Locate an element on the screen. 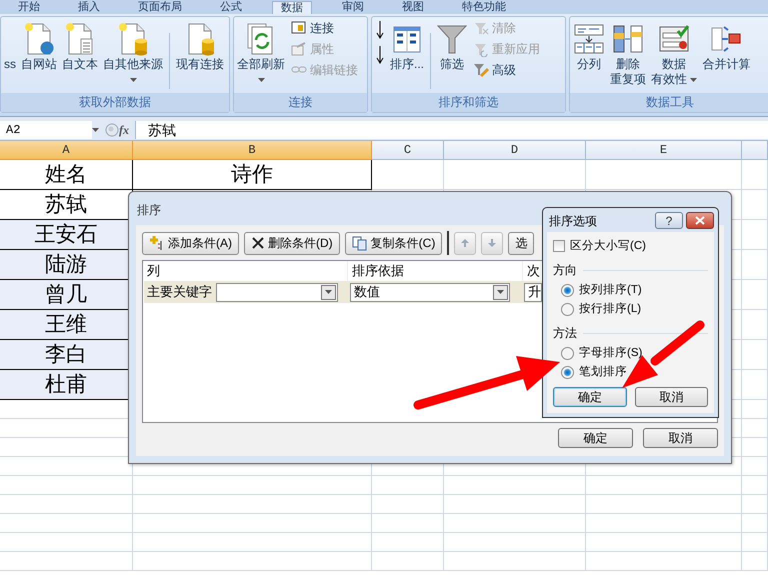  ribbon-button: 删除 重复项 is located at coordinates (628, 54).